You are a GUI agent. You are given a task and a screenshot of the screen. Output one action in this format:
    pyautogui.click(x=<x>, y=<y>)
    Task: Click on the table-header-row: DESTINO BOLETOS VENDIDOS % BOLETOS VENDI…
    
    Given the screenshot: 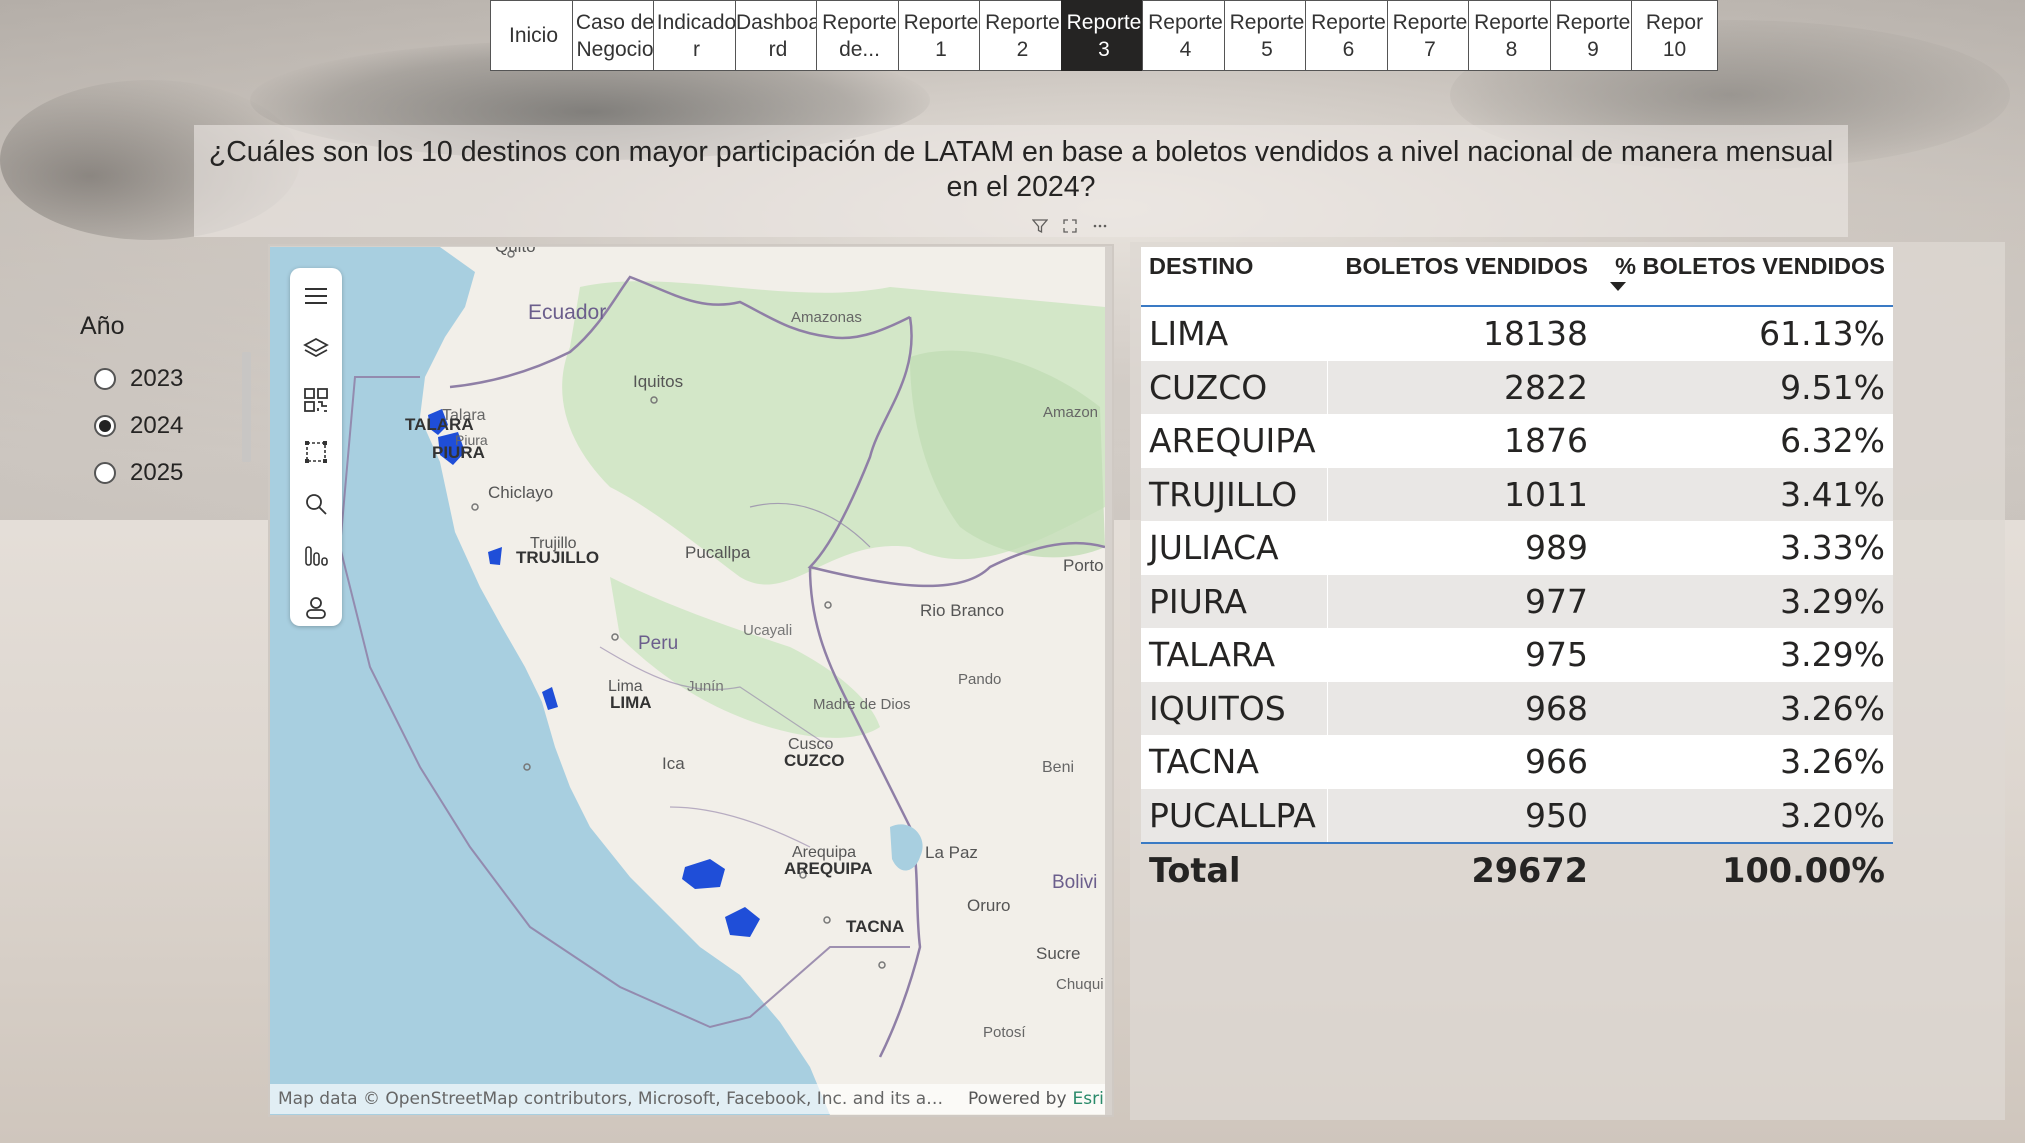 What is the action you would take?
    pyautogui.click(x=1517, y=277)
    